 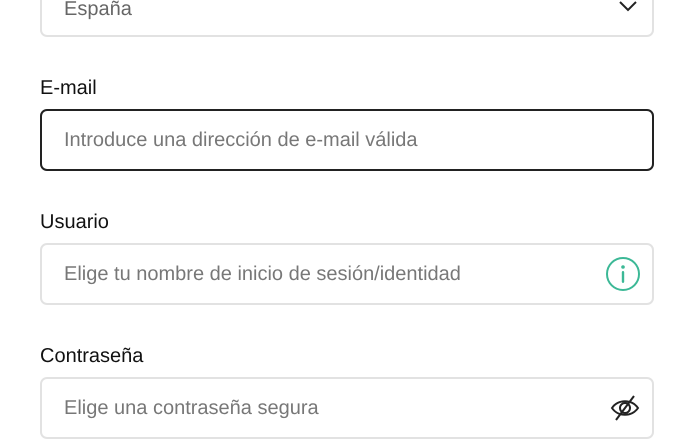 What do you see at coordinates (625, 408) in the screenshot?
I see `eye-slash-icon` at bounding box center [625, 408].